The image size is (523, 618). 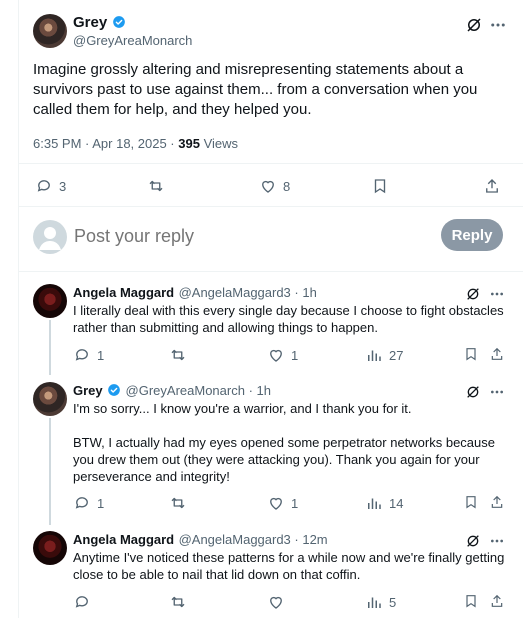 What do you see at coordinates (198, 390) in the screenshot?
I see `author-handle: @GreyAreaMonarch · 1h` at bounding box center [198, 390].